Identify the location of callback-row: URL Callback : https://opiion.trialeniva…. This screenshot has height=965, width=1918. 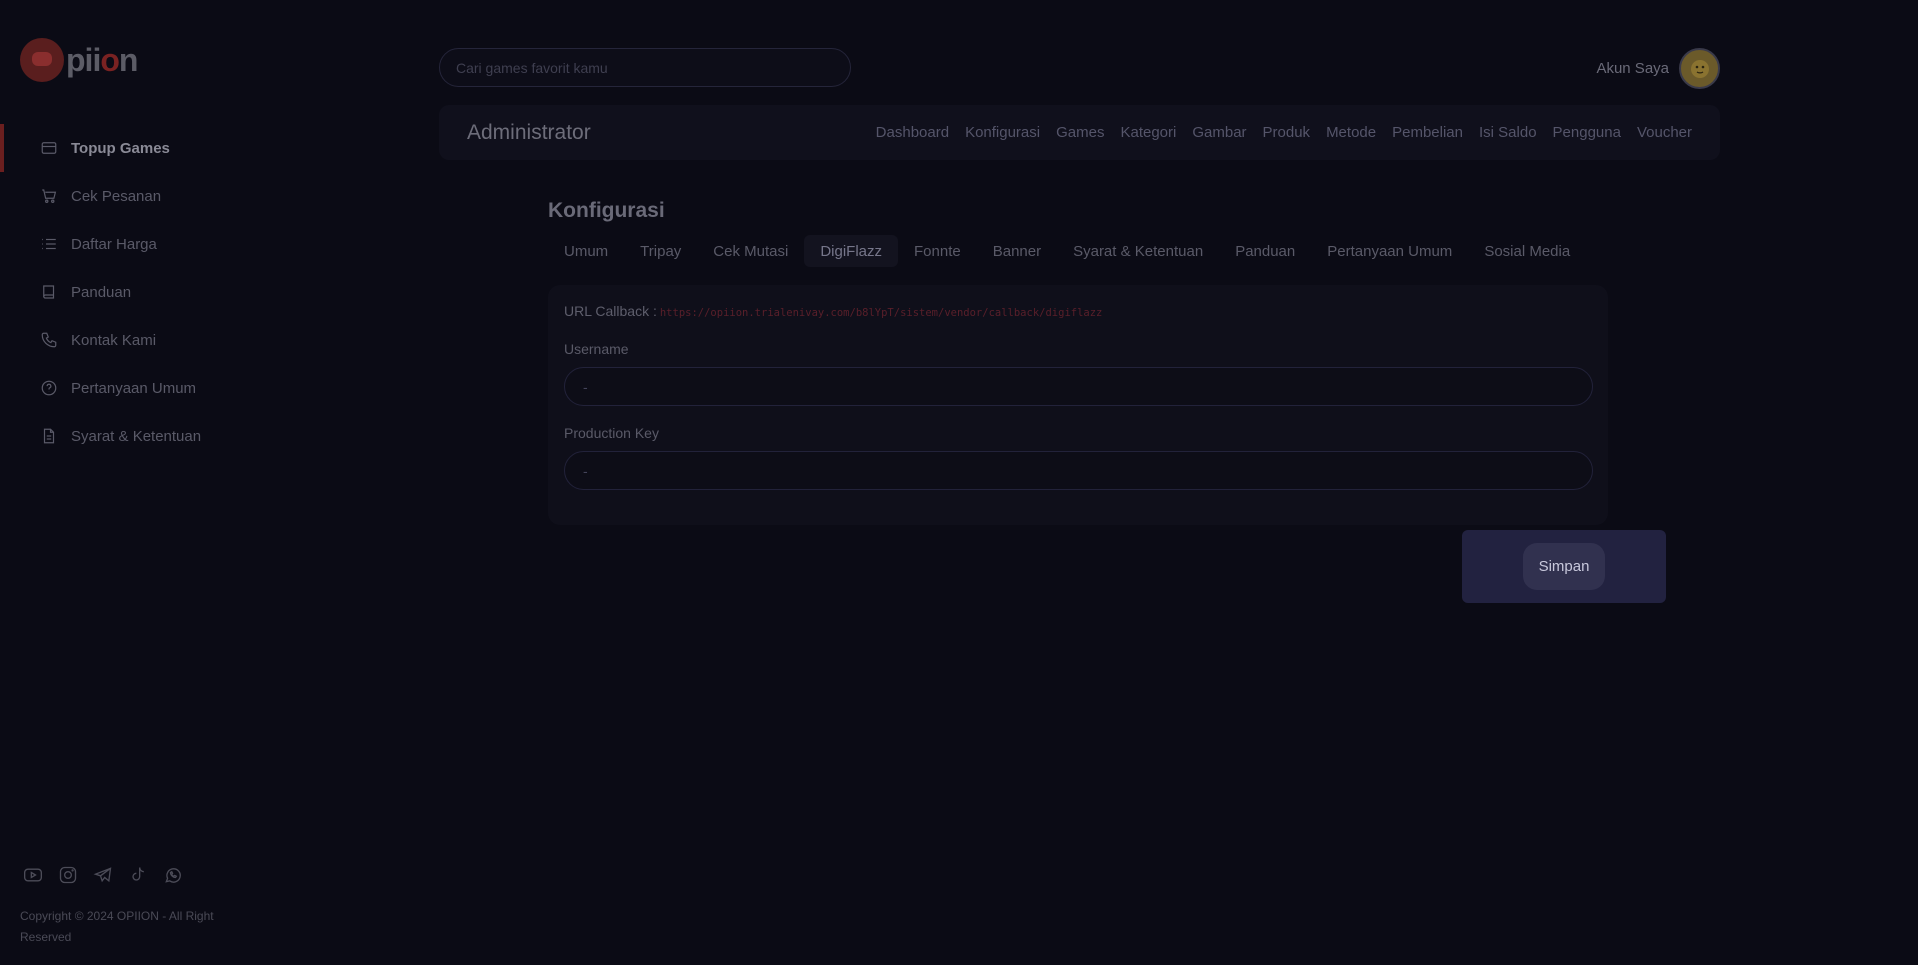
(1078, 311).